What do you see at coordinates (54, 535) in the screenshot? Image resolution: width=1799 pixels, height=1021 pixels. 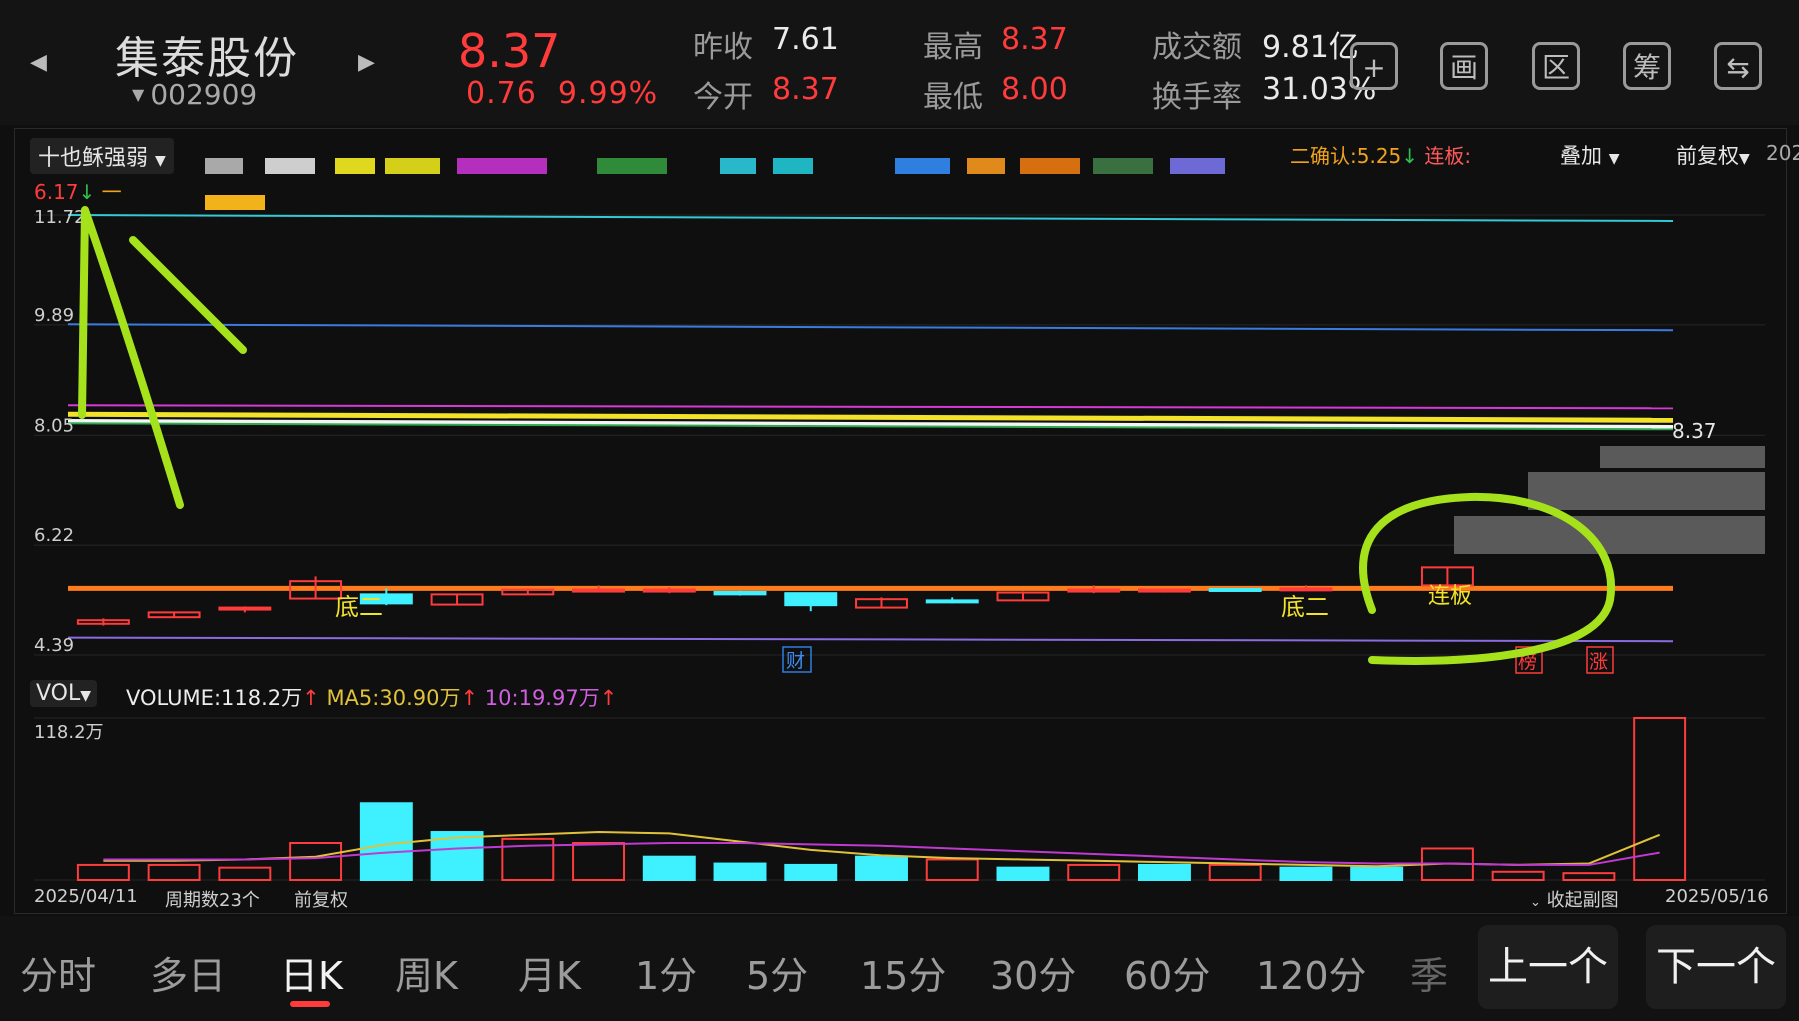 I see `y-tick-label: 6.22` at bounding box center [54, 535].